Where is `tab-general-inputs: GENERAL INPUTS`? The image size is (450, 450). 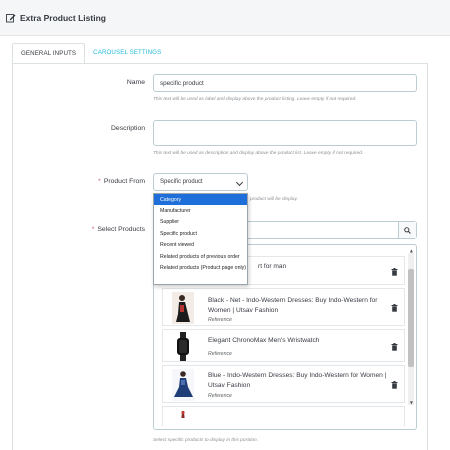 tab-general-inputs: GENERAL INPUTS is located at coordinates (49, 53).